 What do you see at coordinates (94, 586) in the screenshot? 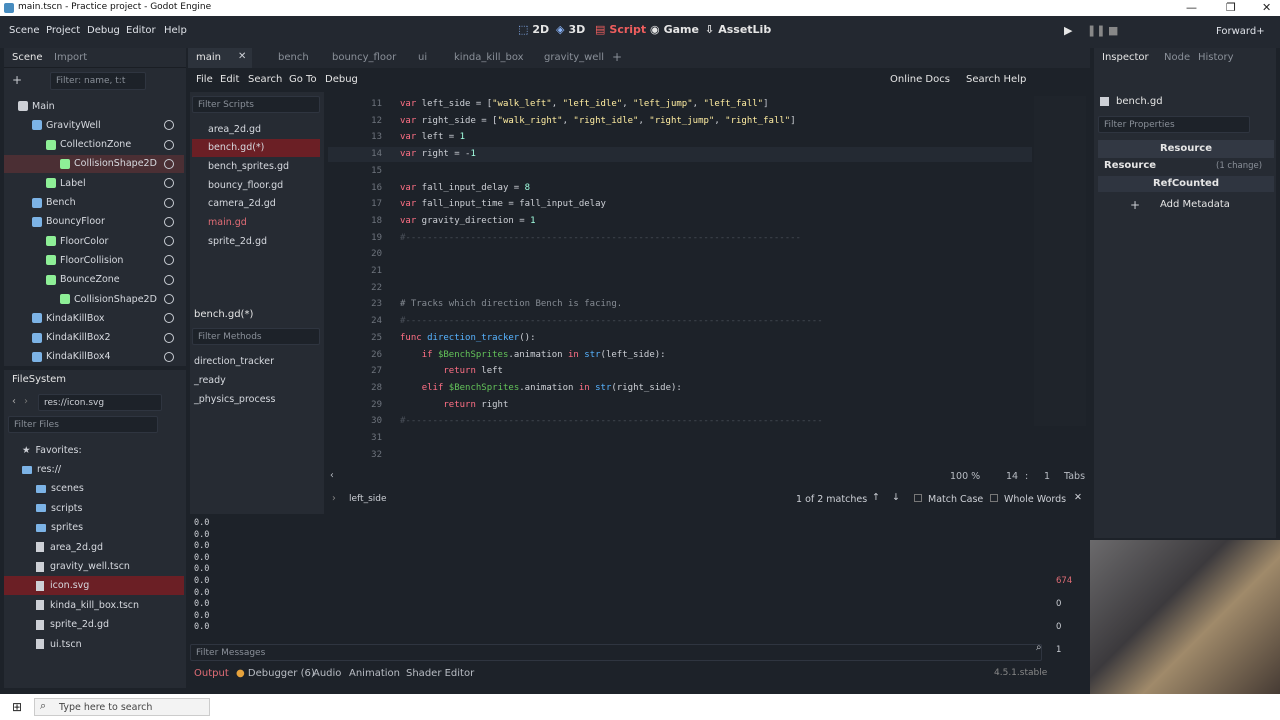
I see `filesystem-item: icon.svg` at bounding box center [94, 586].